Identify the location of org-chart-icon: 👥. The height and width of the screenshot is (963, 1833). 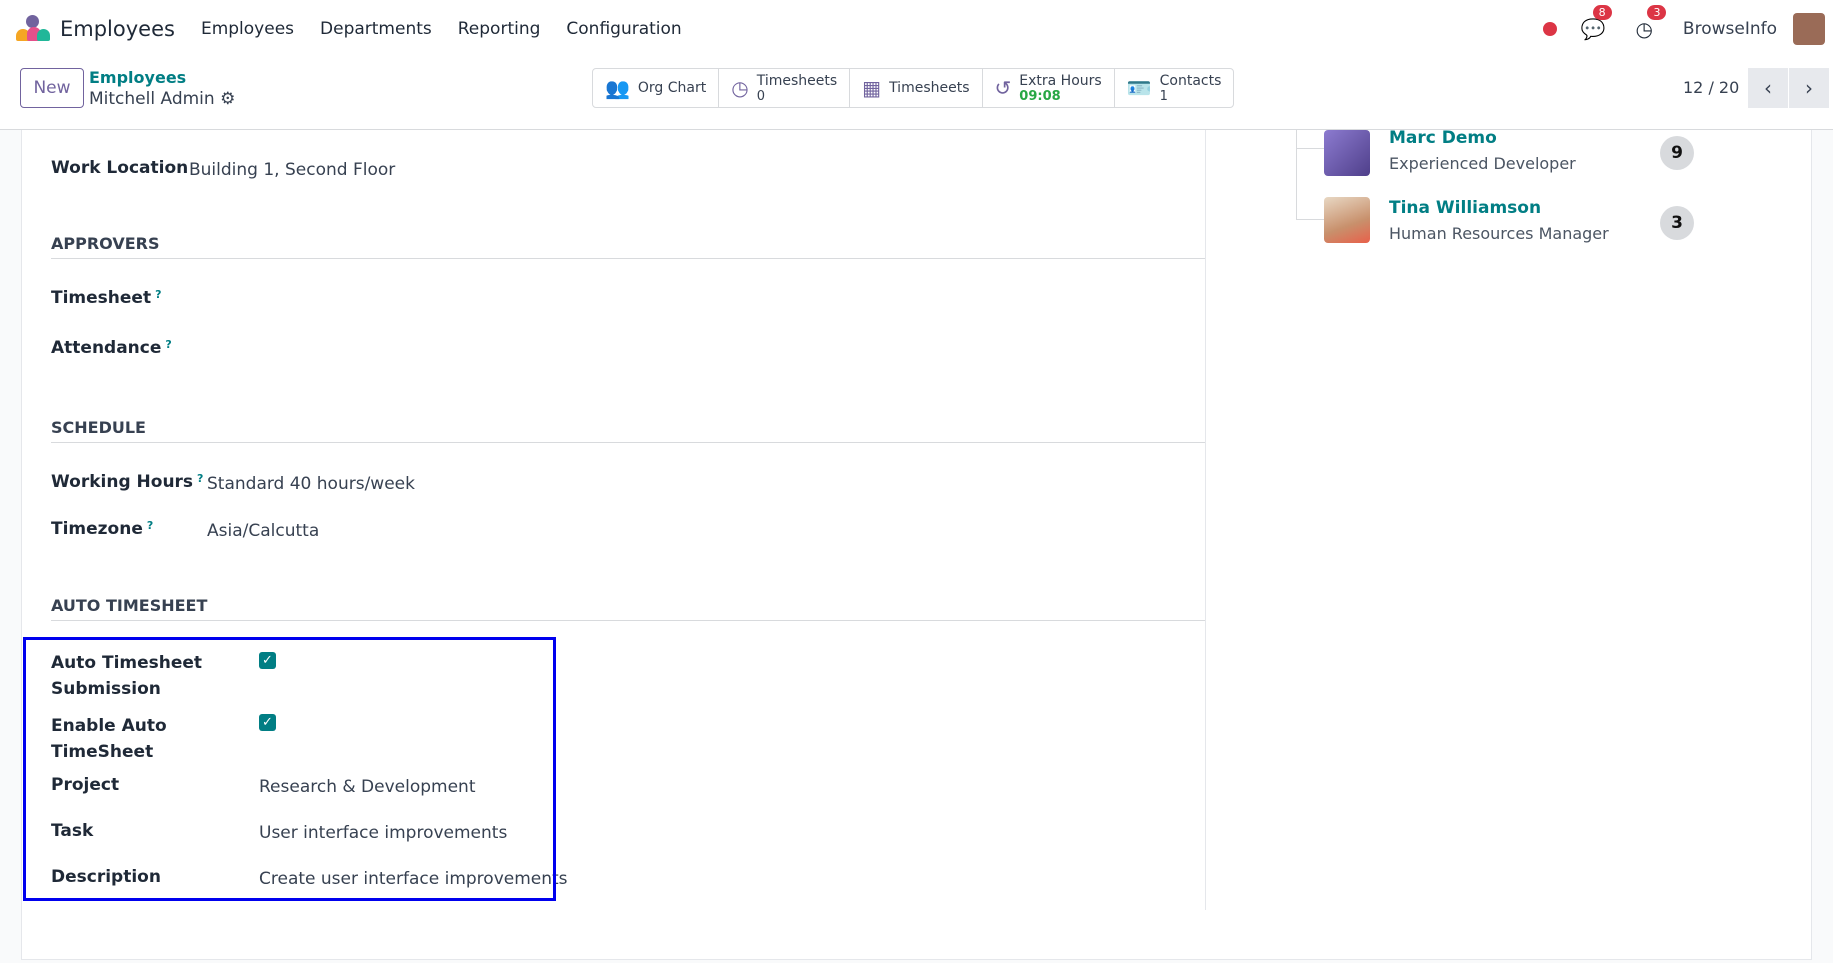
(617, 88).